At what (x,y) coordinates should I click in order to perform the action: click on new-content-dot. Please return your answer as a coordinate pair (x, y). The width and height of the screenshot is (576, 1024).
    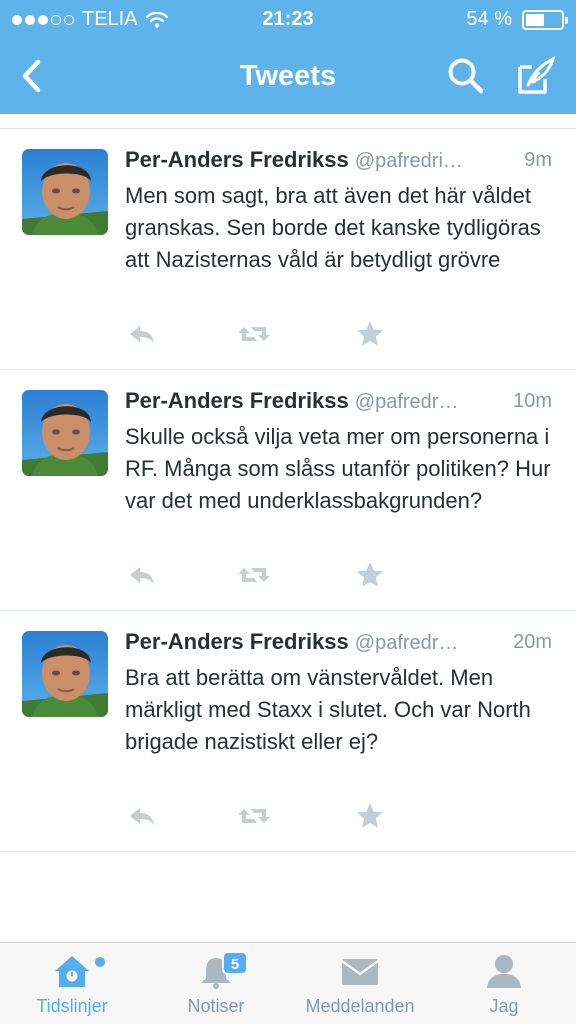
    Looking at the image, I should click on (100, 962).